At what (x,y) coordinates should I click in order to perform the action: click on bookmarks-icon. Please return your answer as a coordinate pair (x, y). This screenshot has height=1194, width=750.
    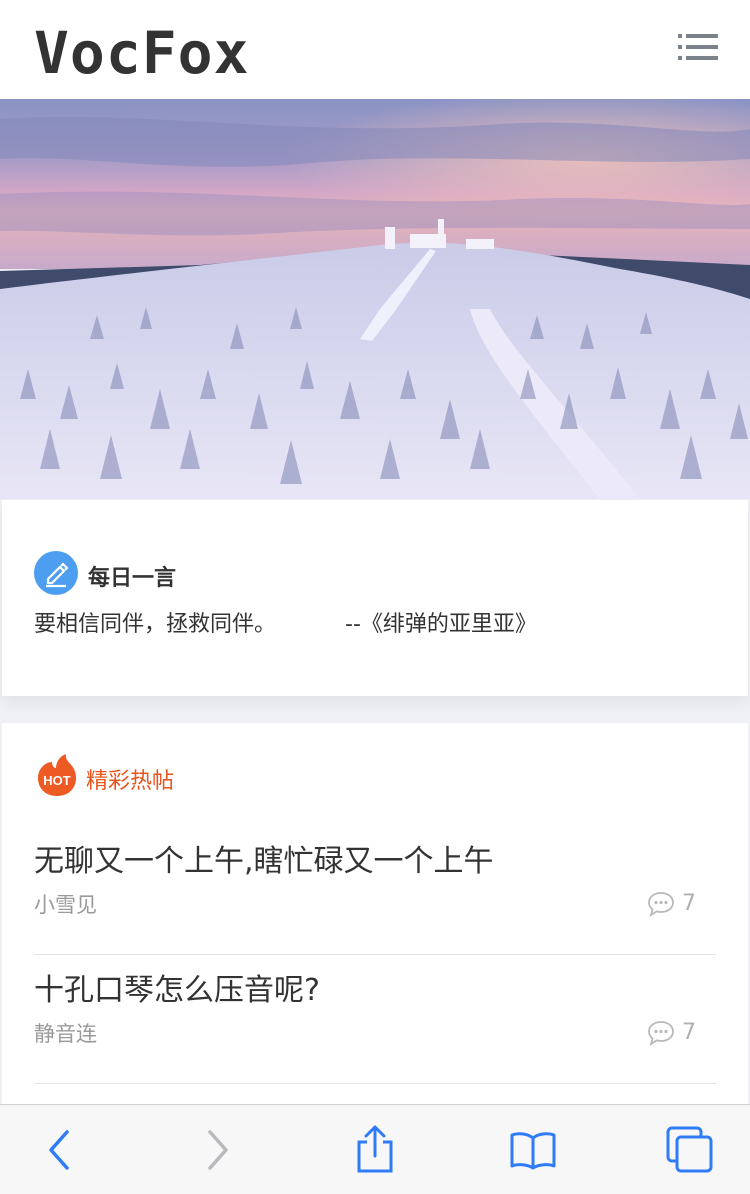
    Looking at the image, I should click on (533, 1149).